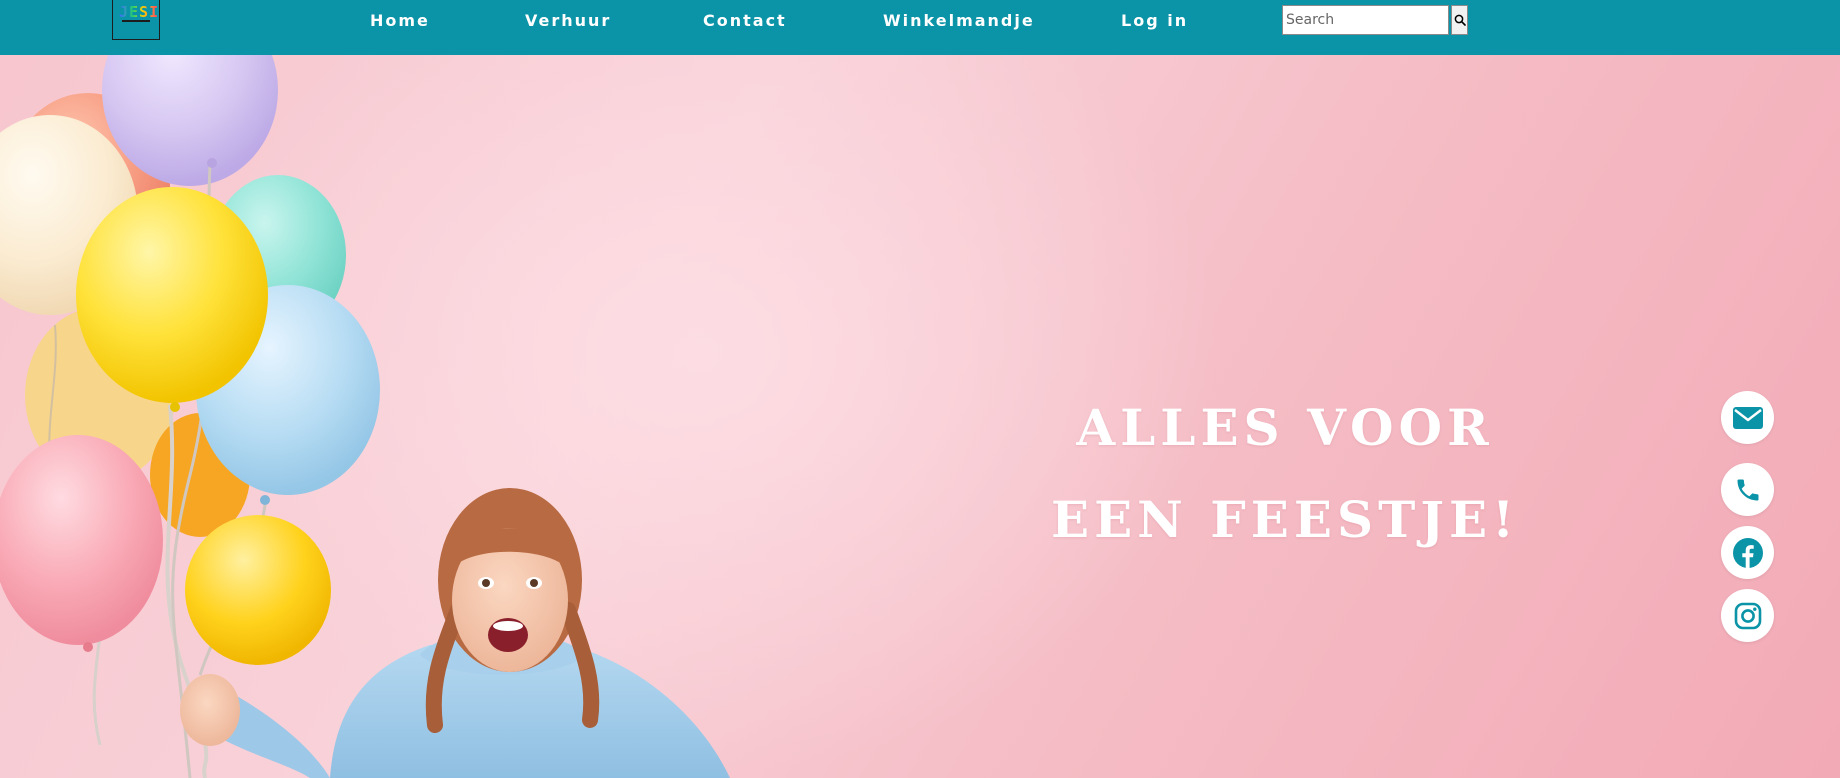 The image size is (1840, 778). I want to click on nav-winkelmandje: Winkelmandje, so click(959, 20).